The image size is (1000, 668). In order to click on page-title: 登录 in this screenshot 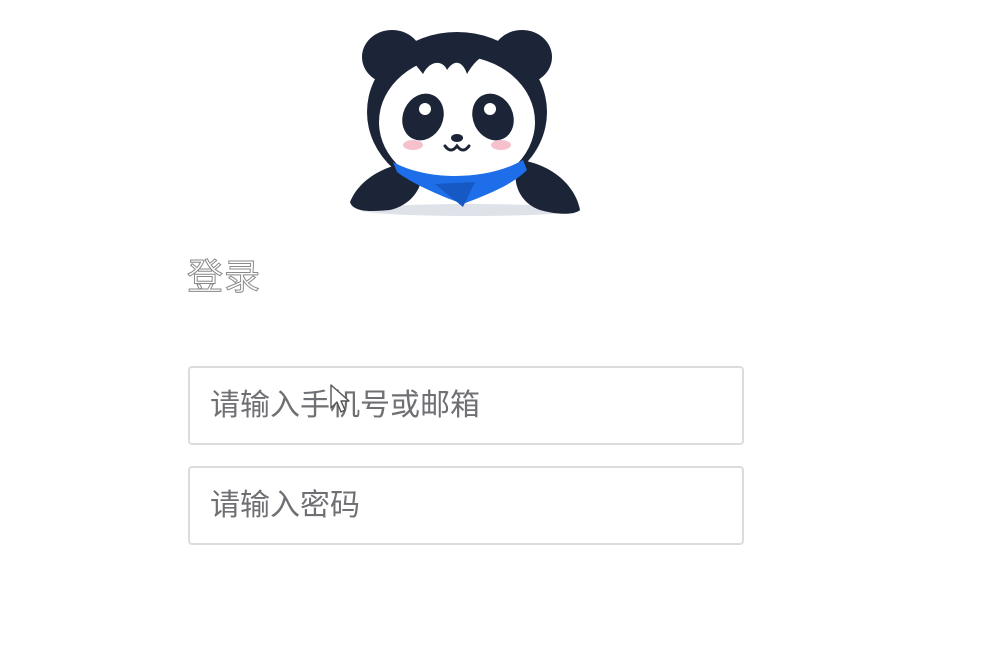, I will do `click(224, 278)`.